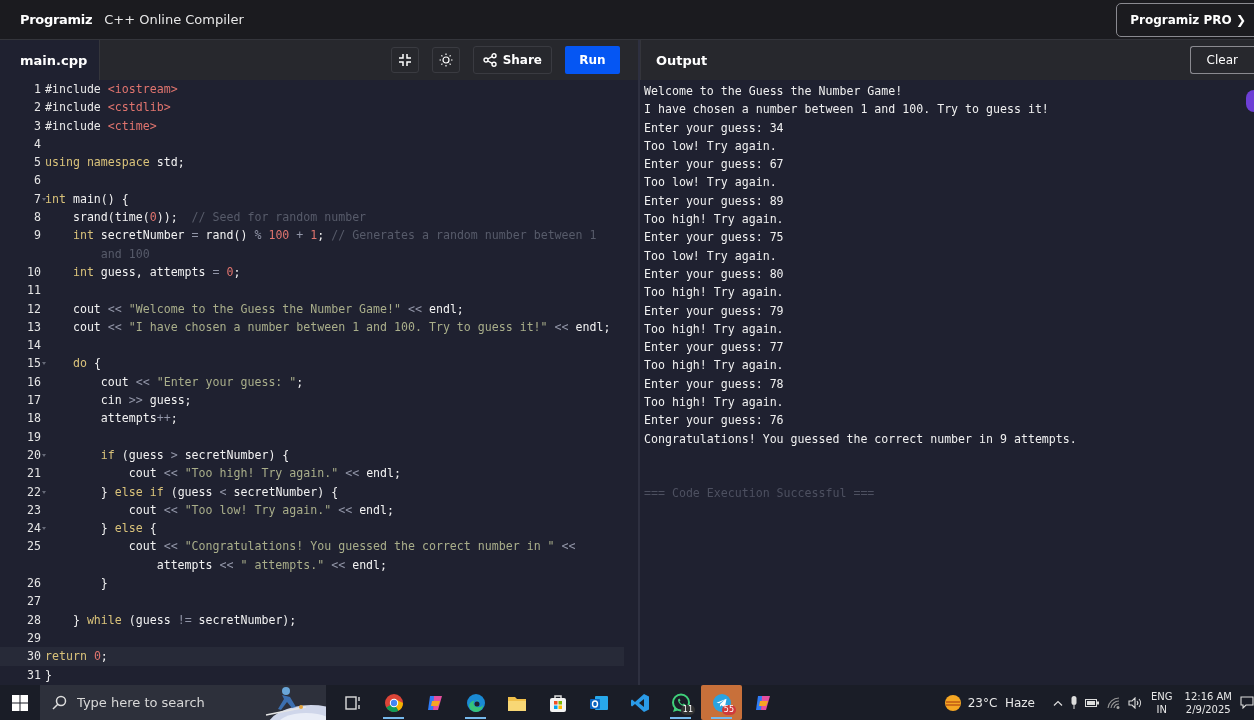  What do you see at coordinates (33, 291) in the screenshot?
I see `line-number: 11` at bounding box center [33, 291].